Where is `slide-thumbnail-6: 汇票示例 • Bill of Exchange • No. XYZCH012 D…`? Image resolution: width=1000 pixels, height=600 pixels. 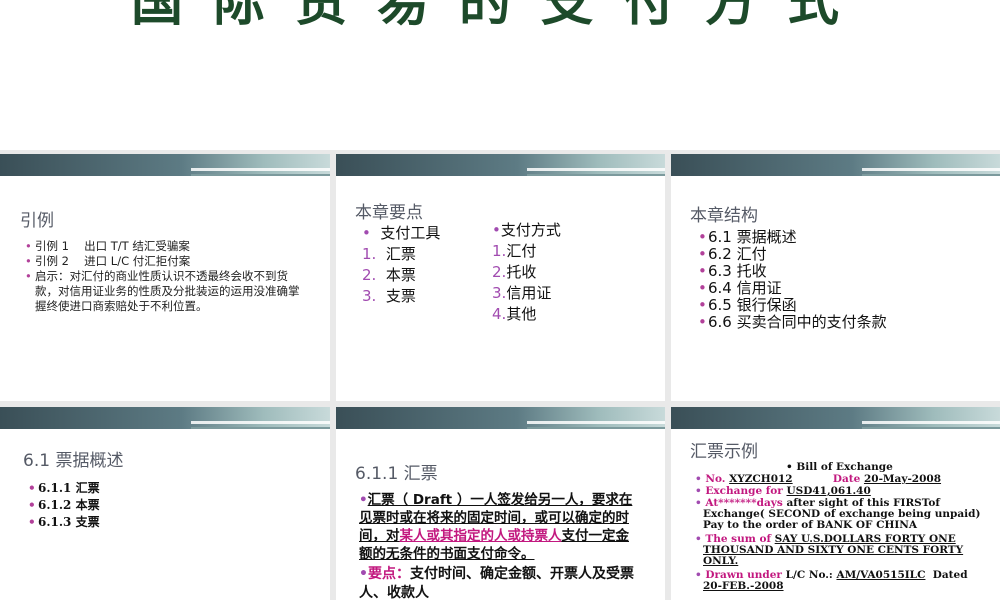
slide-thumbnail-6: 汇票示例 • Bill of Exchange • No. XYZCH012 D… is located at coordinates (835, 503).